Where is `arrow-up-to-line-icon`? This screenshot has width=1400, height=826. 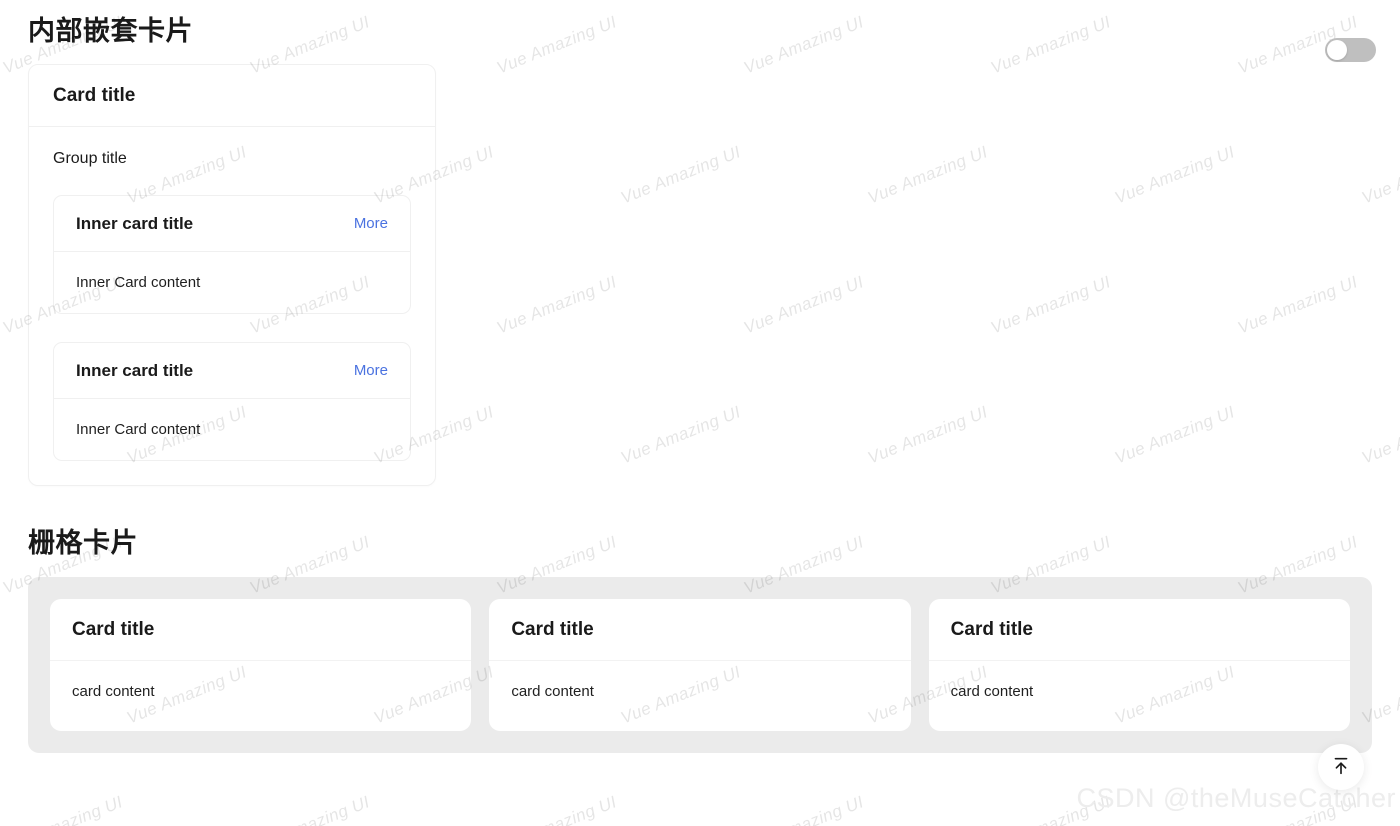 arrow-up-to-line-icon is located at coordinates (1341, 767).